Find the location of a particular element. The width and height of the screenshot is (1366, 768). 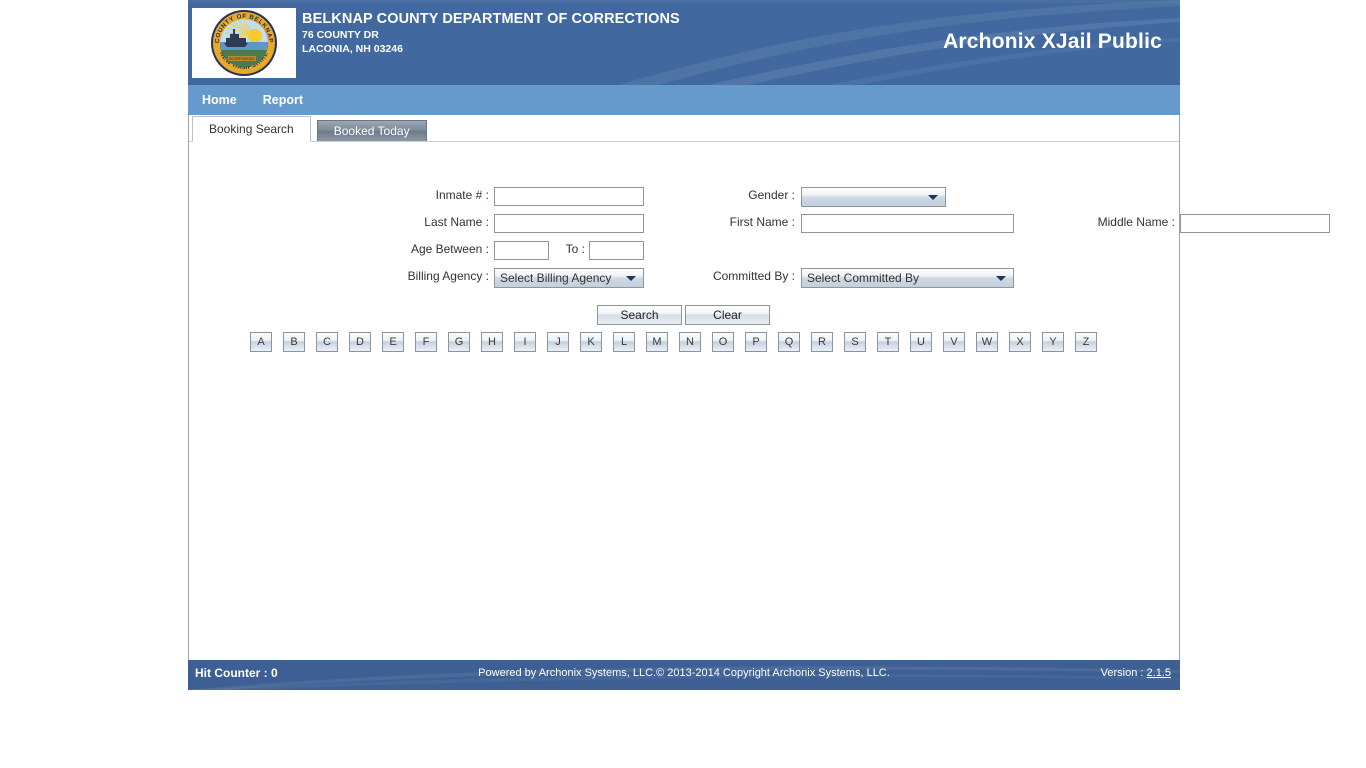

organization-address-line2: LACONIA, NH 03246 is located at coordinates (352, 49).